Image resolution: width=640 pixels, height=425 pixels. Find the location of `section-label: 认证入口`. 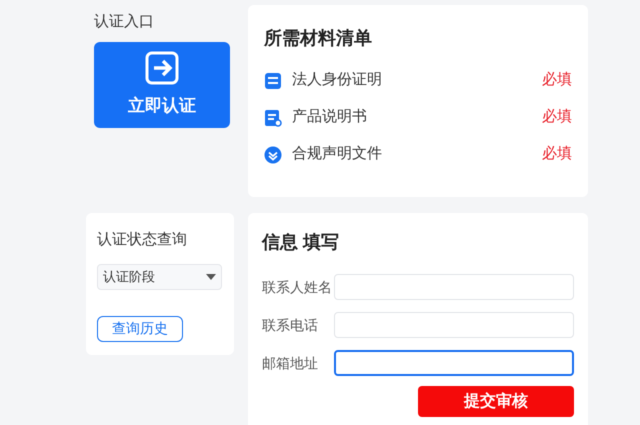

section-label: 认证入口 is located at coordinates (124, 22).